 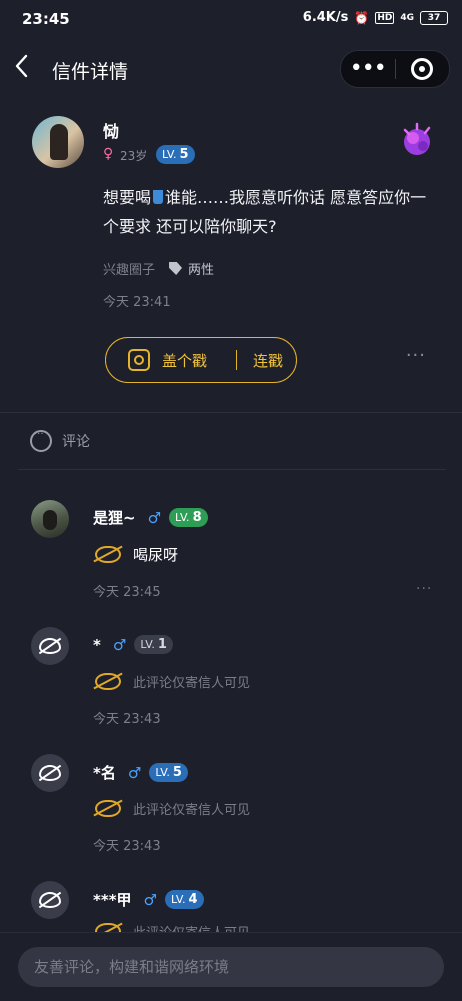 I want to click on level-badge: LV. 8, so click(x=188, y=517).